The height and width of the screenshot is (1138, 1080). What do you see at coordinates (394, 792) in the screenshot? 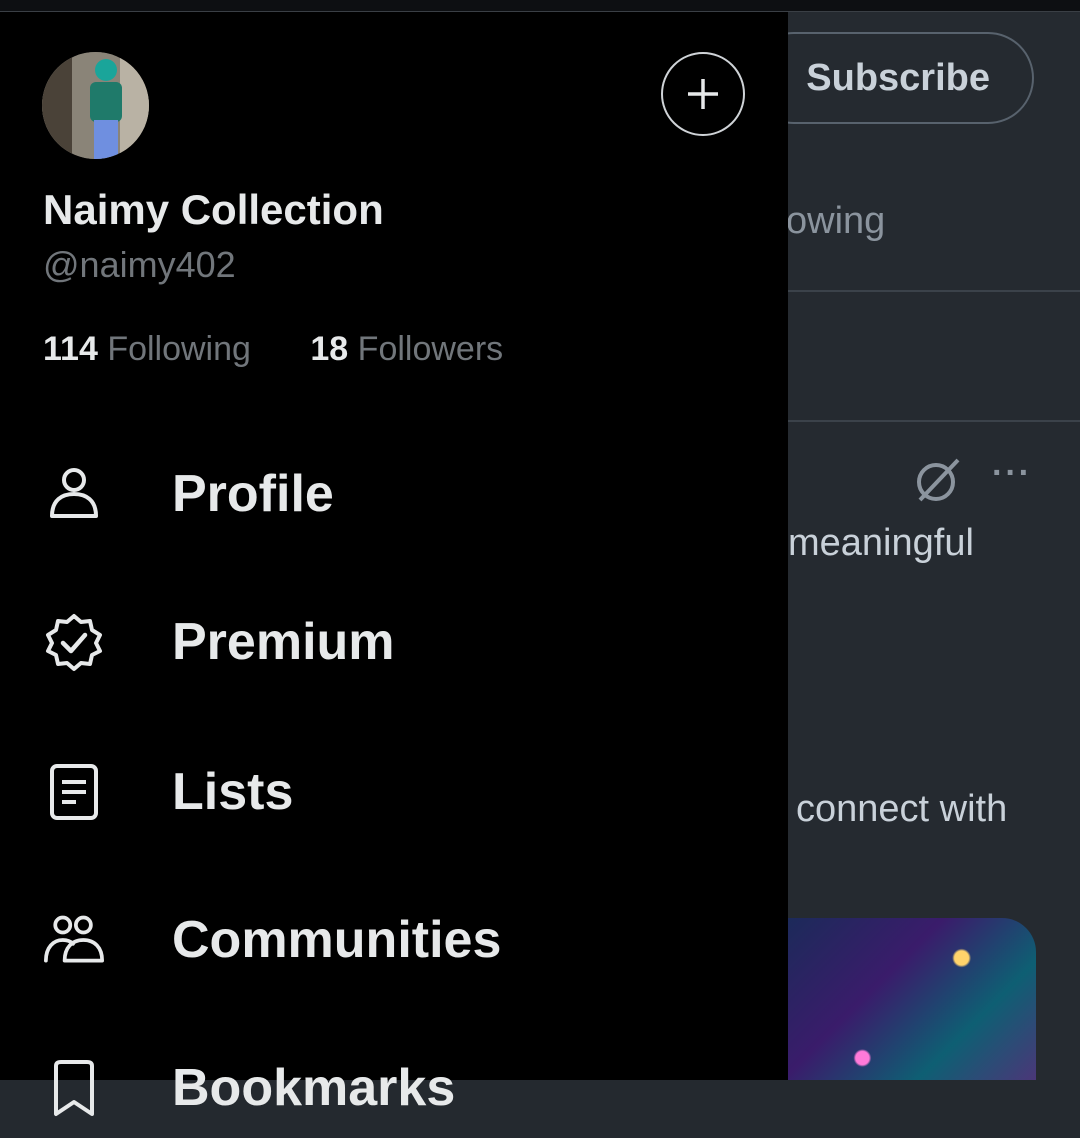
I see `menu-item-lists: Lists` at bounding box center [394, 792].